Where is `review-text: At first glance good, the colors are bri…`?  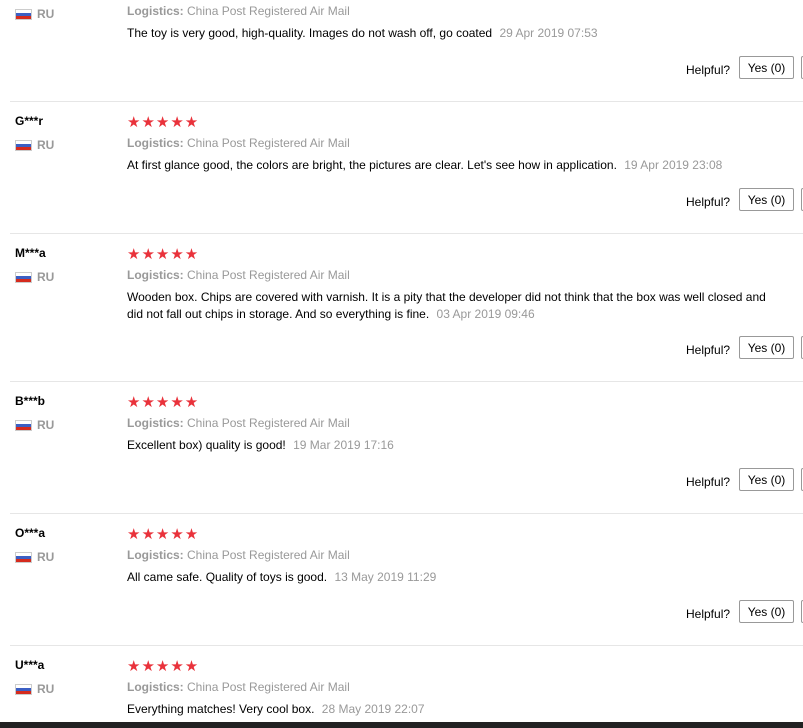
review-text: At first glance good, the colors are bri… is located at coordinates (372, 165).